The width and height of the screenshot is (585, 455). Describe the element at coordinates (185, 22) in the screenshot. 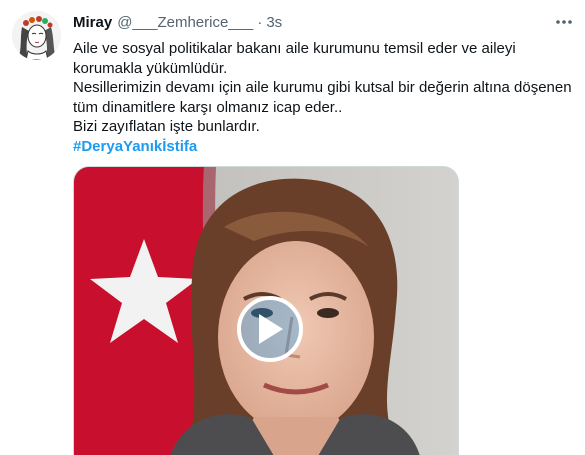

I see `user-handle: @___Zemherice___` at that location.